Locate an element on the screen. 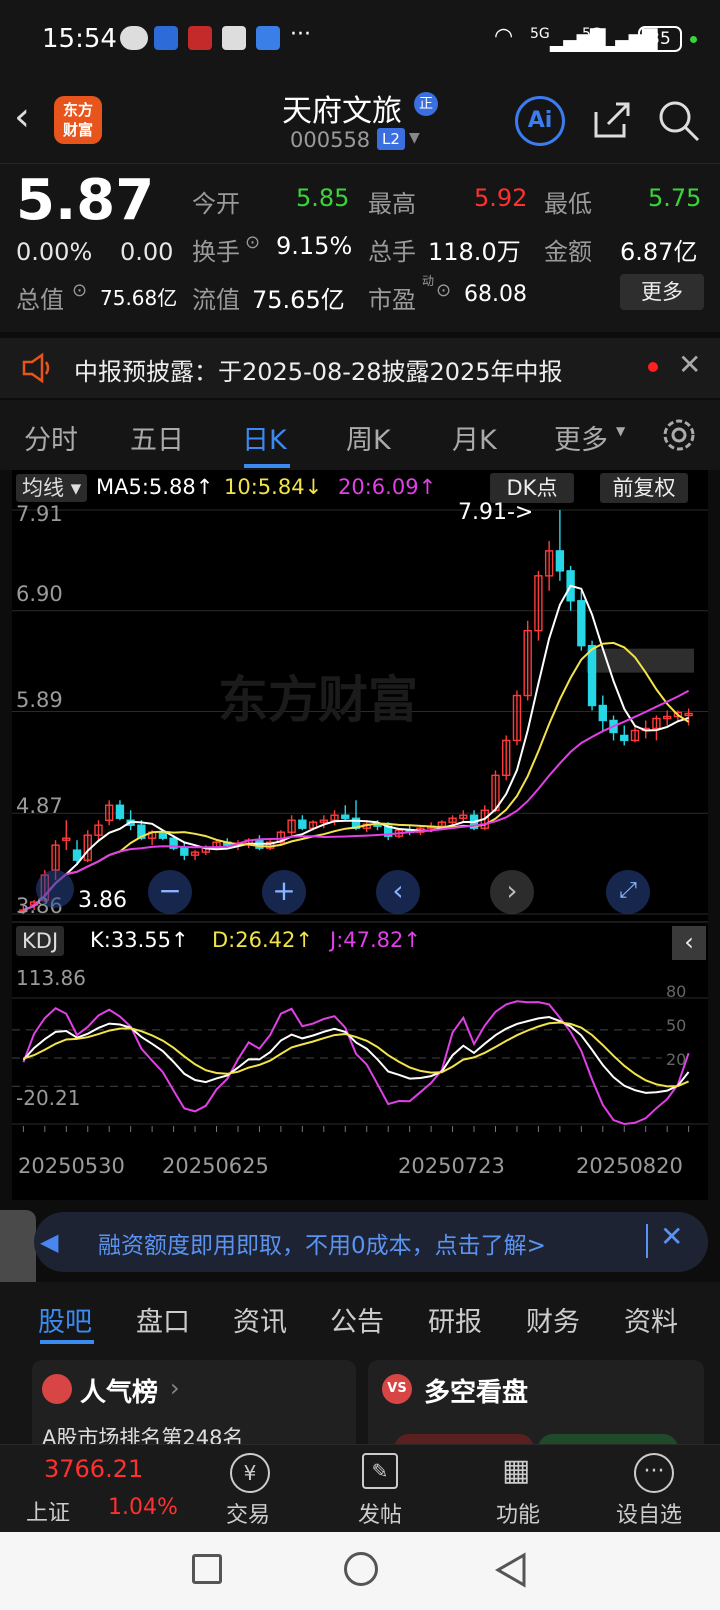 This screenshot has width=720, height=1610. share-icon is located at coordinates (612, 120).